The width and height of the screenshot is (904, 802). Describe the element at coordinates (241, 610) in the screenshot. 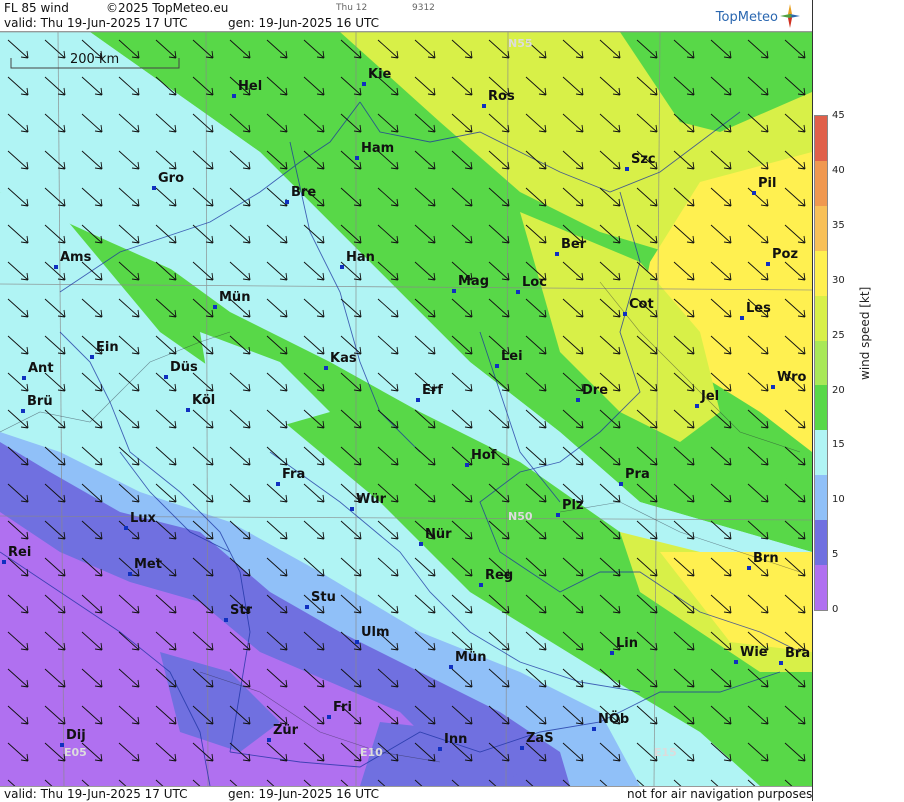

I see `city-label: Str` at that location.